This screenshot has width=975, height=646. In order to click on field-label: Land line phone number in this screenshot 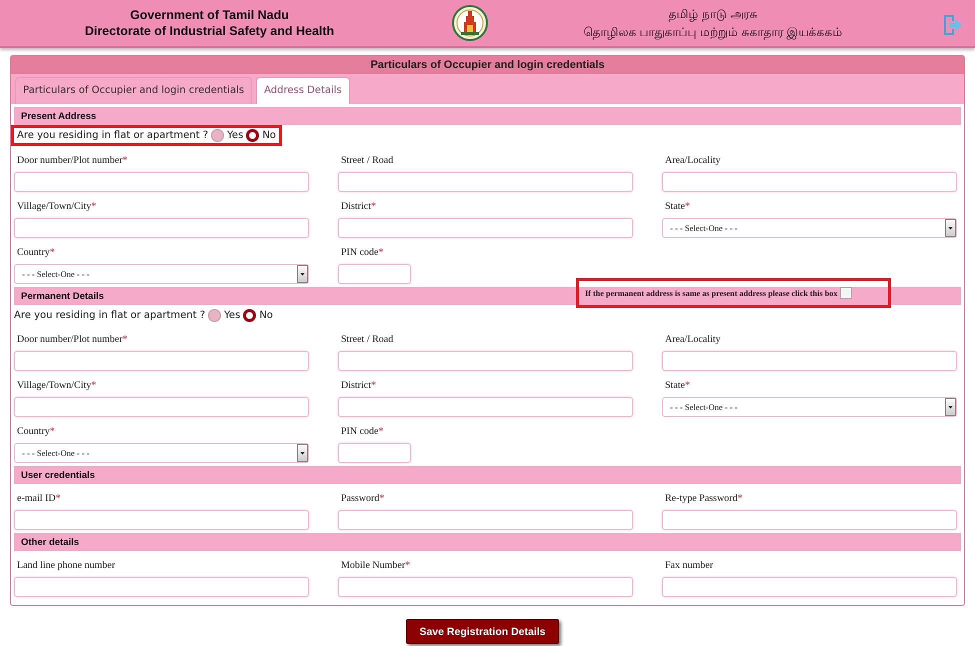, I will do `click(66, 565)`.